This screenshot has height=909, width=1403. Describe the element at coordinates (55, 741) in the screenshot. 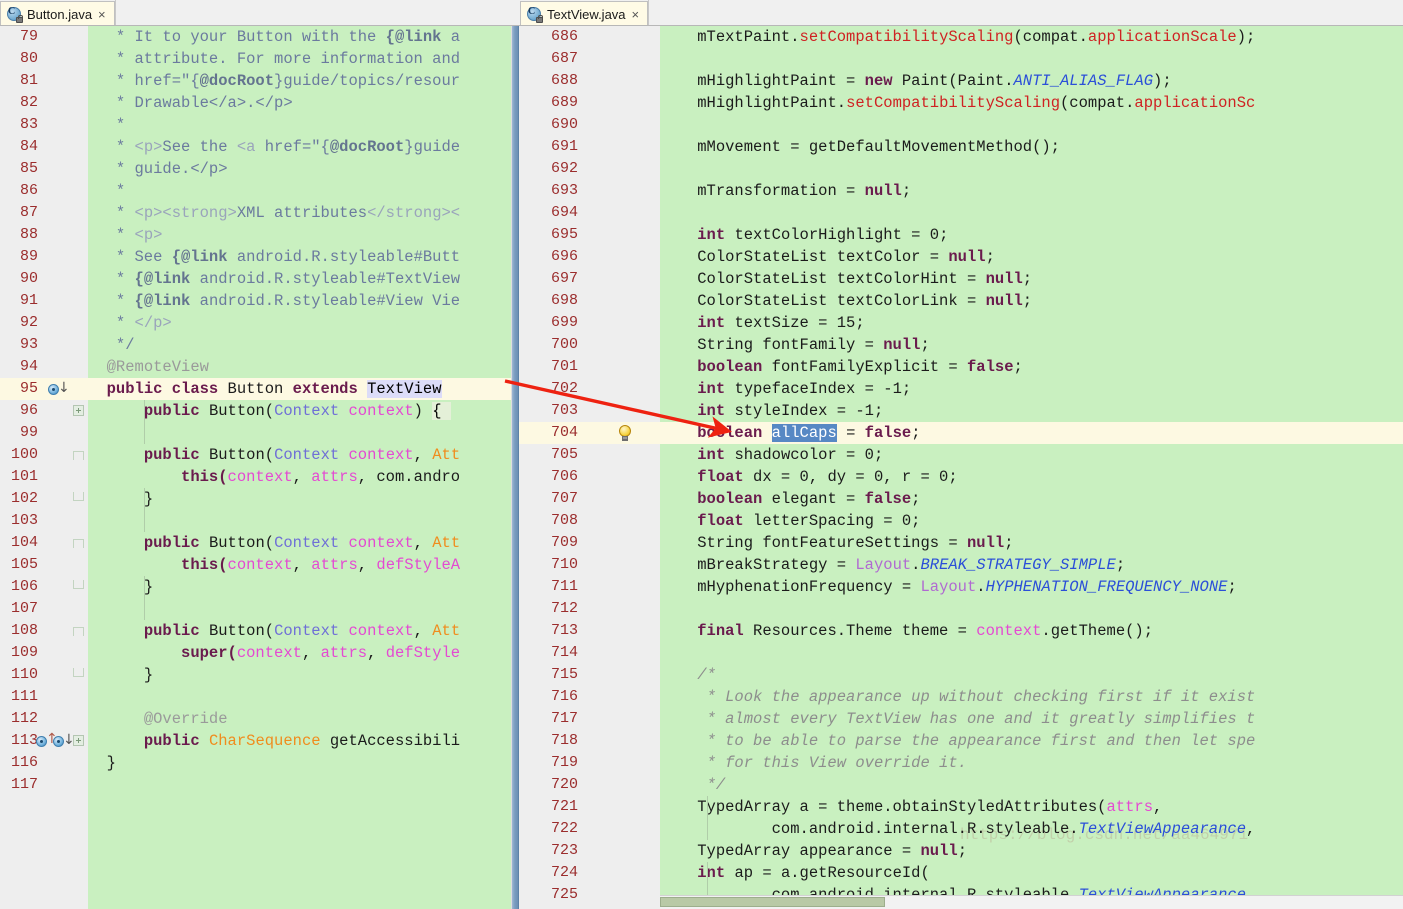

I see `implements-overrides-icon: ↑ ↓` at that location.